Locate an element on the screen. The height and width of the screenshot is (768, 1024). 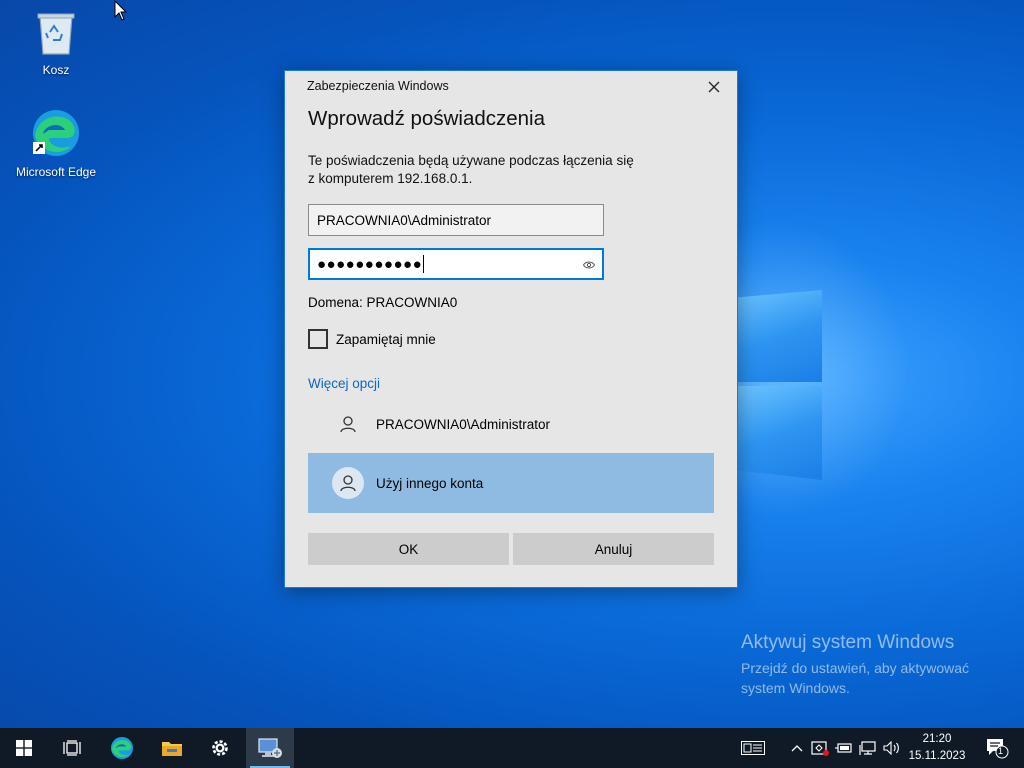
recycle-bin-icon is located at coordinates (56, 34).